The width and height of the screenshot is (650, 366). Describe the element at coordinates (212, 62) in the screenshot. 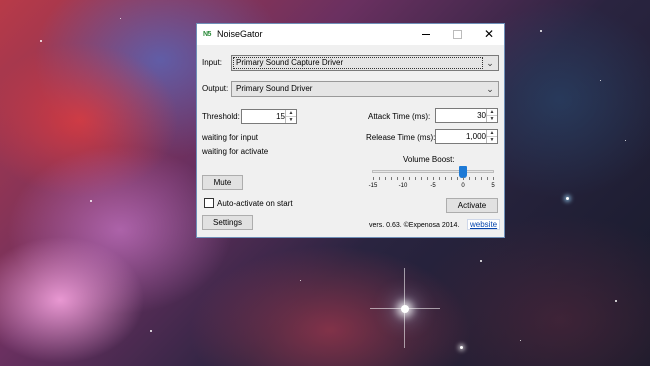

I see `input-label: Input:` at that location.